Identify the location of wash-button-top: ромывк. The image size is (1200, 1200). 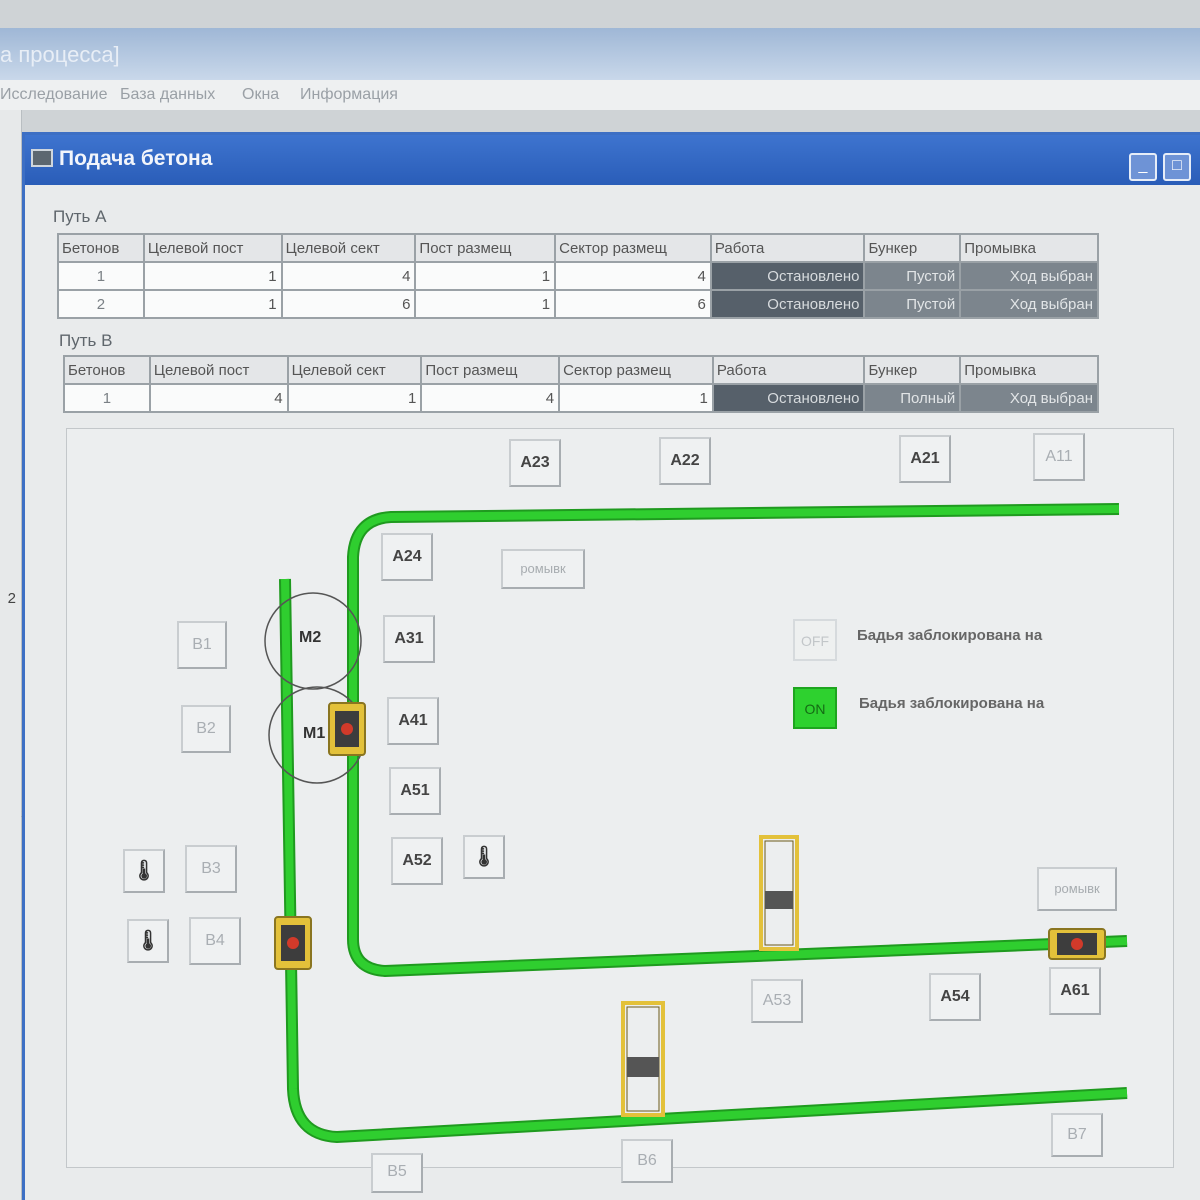
(543, 569).